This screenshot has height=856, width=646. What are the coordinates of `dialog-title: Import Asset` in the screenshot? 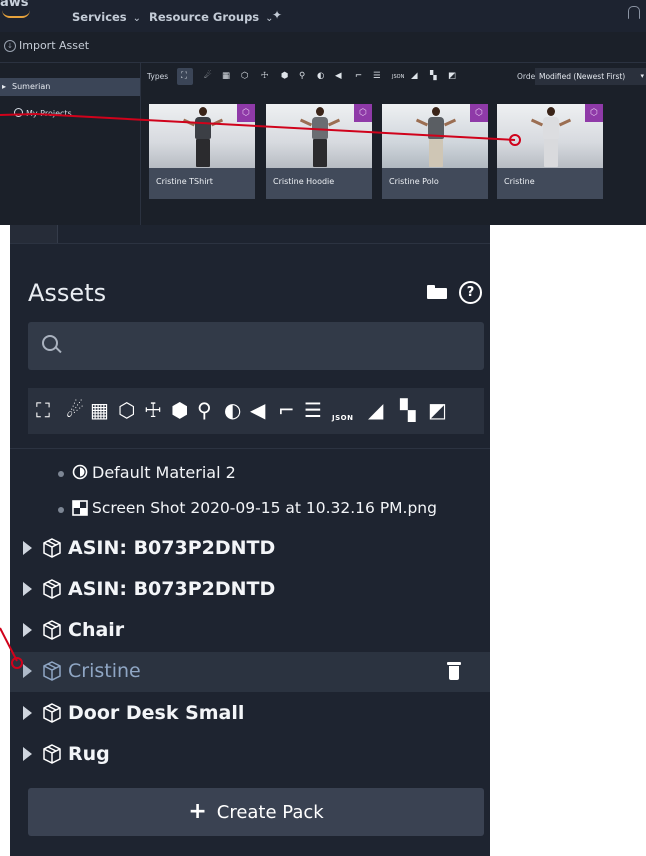 It's located at (54, 45).